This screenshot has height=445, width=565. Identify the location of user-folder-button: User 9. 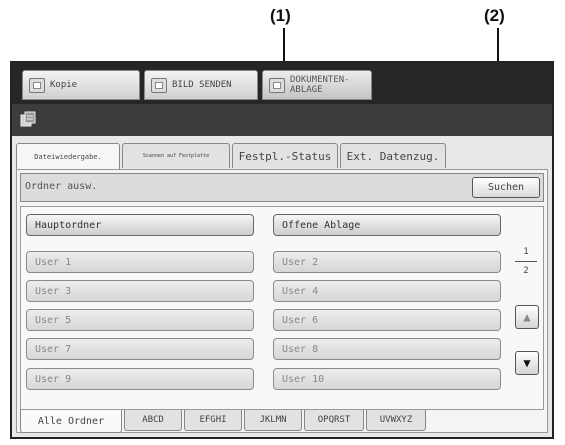
(140, 379).